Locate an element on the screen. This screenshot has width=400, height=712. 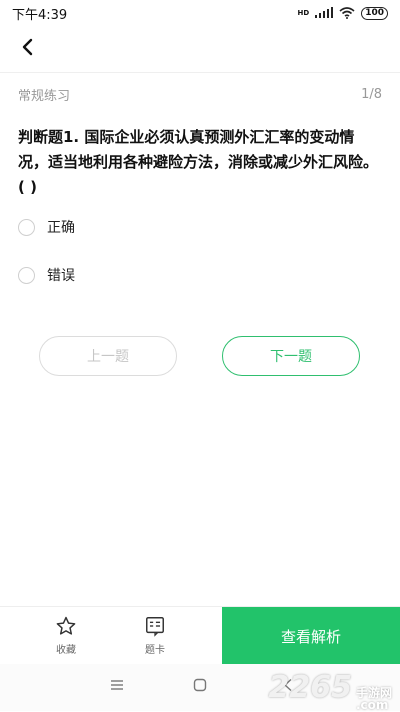
signal-icon is located at coordinates (324, 12).